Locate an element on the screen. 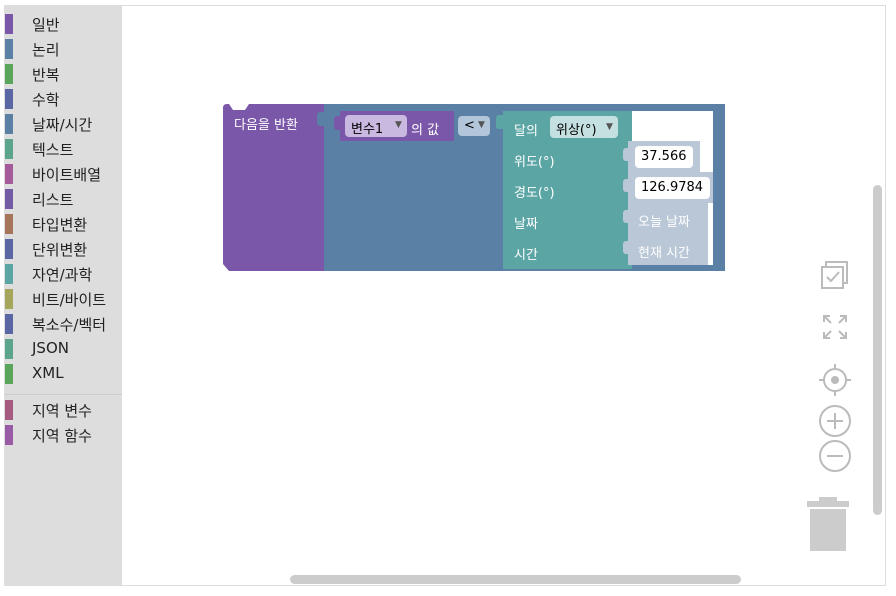 This screenshot has width=896, height=596. trash-icon is located at coordinates (828, 524).